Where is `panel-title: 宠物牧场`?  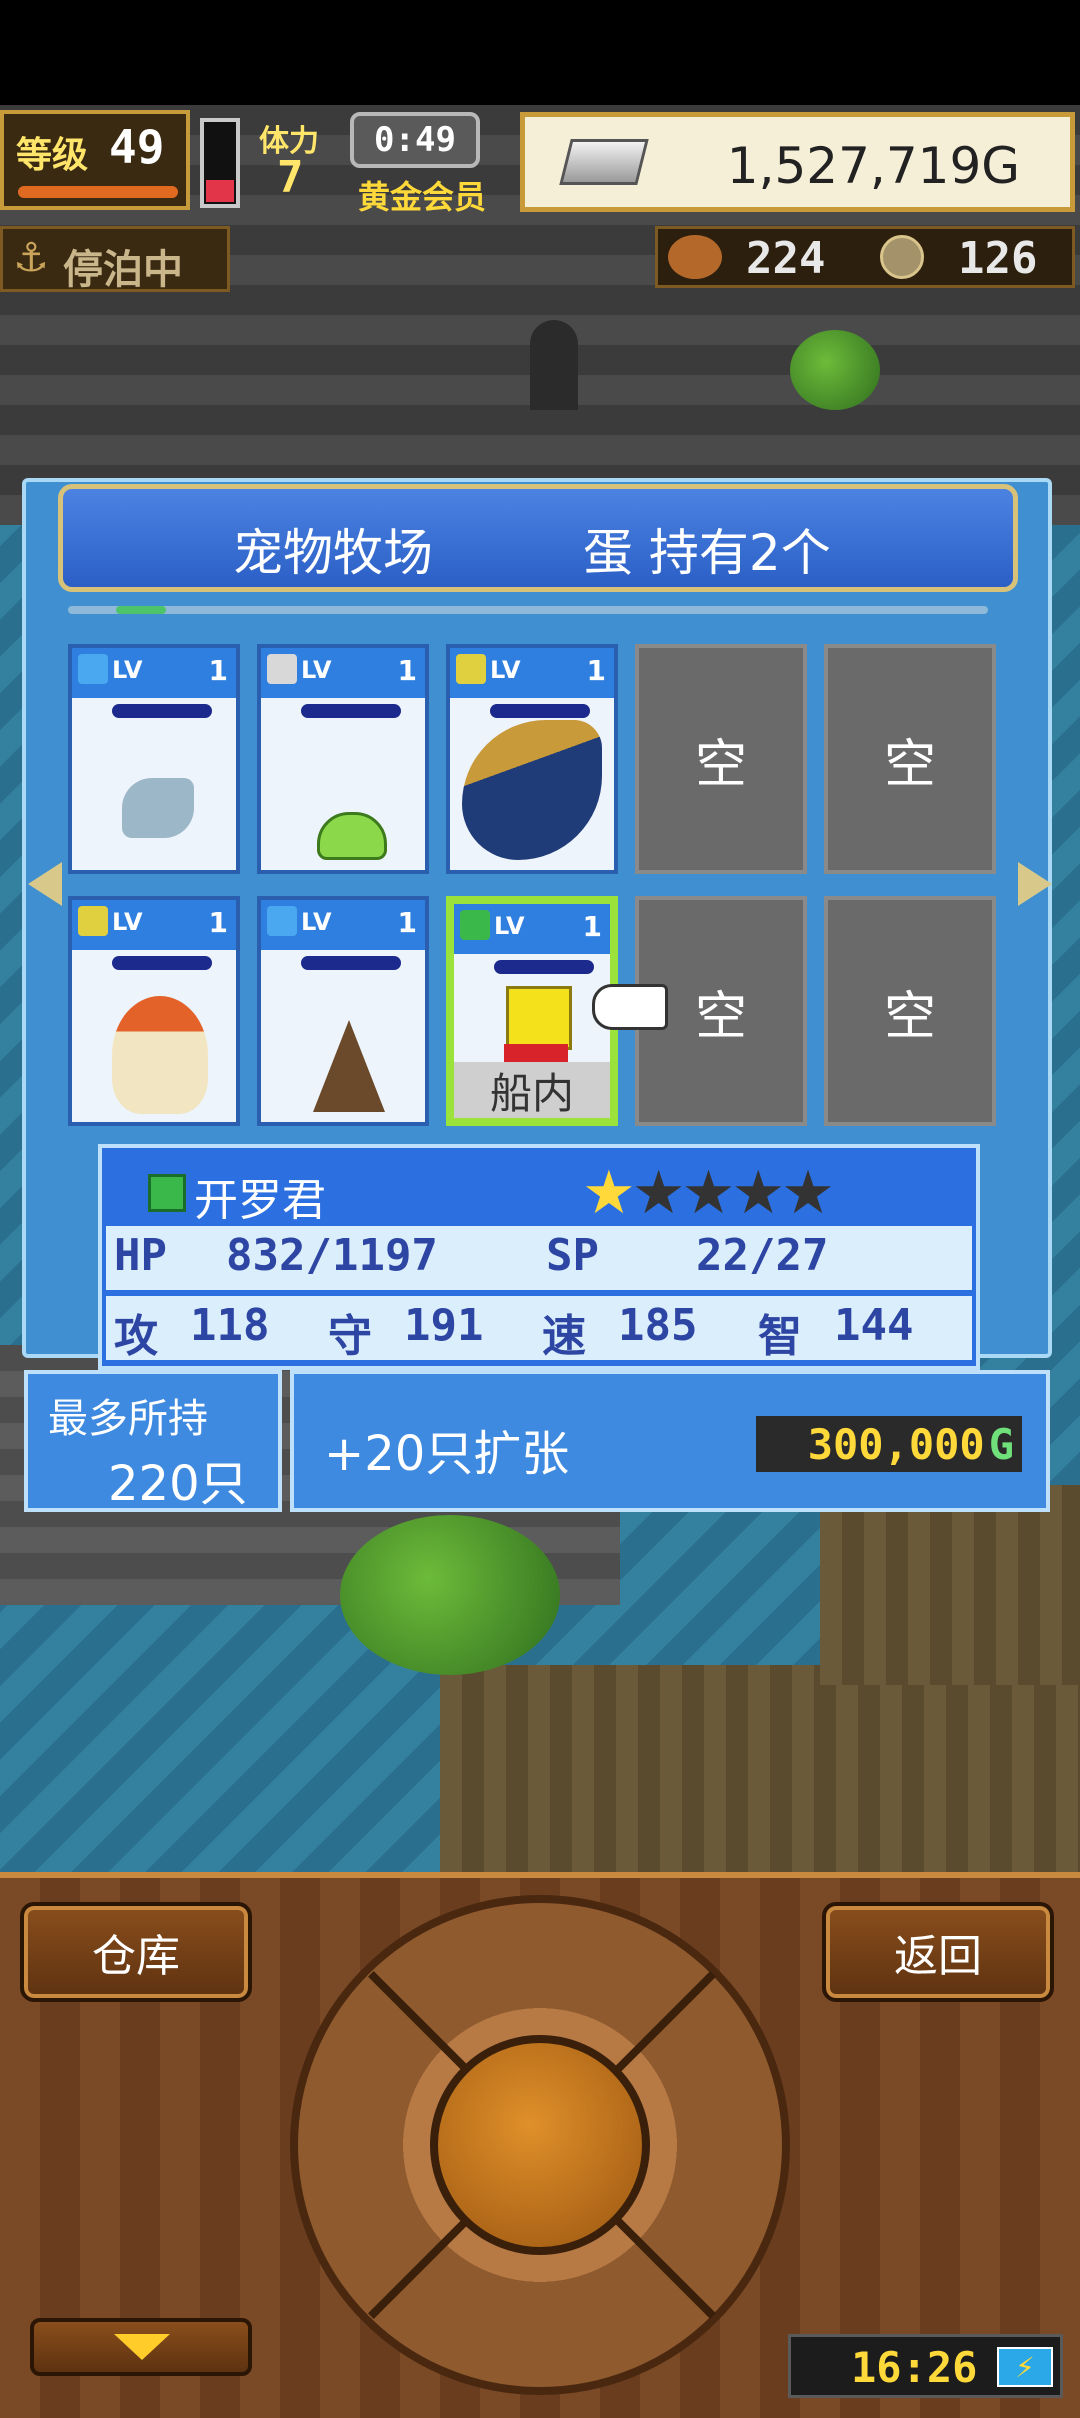 panel-title: 宠物牧场 is located at coordinates (333, 553).